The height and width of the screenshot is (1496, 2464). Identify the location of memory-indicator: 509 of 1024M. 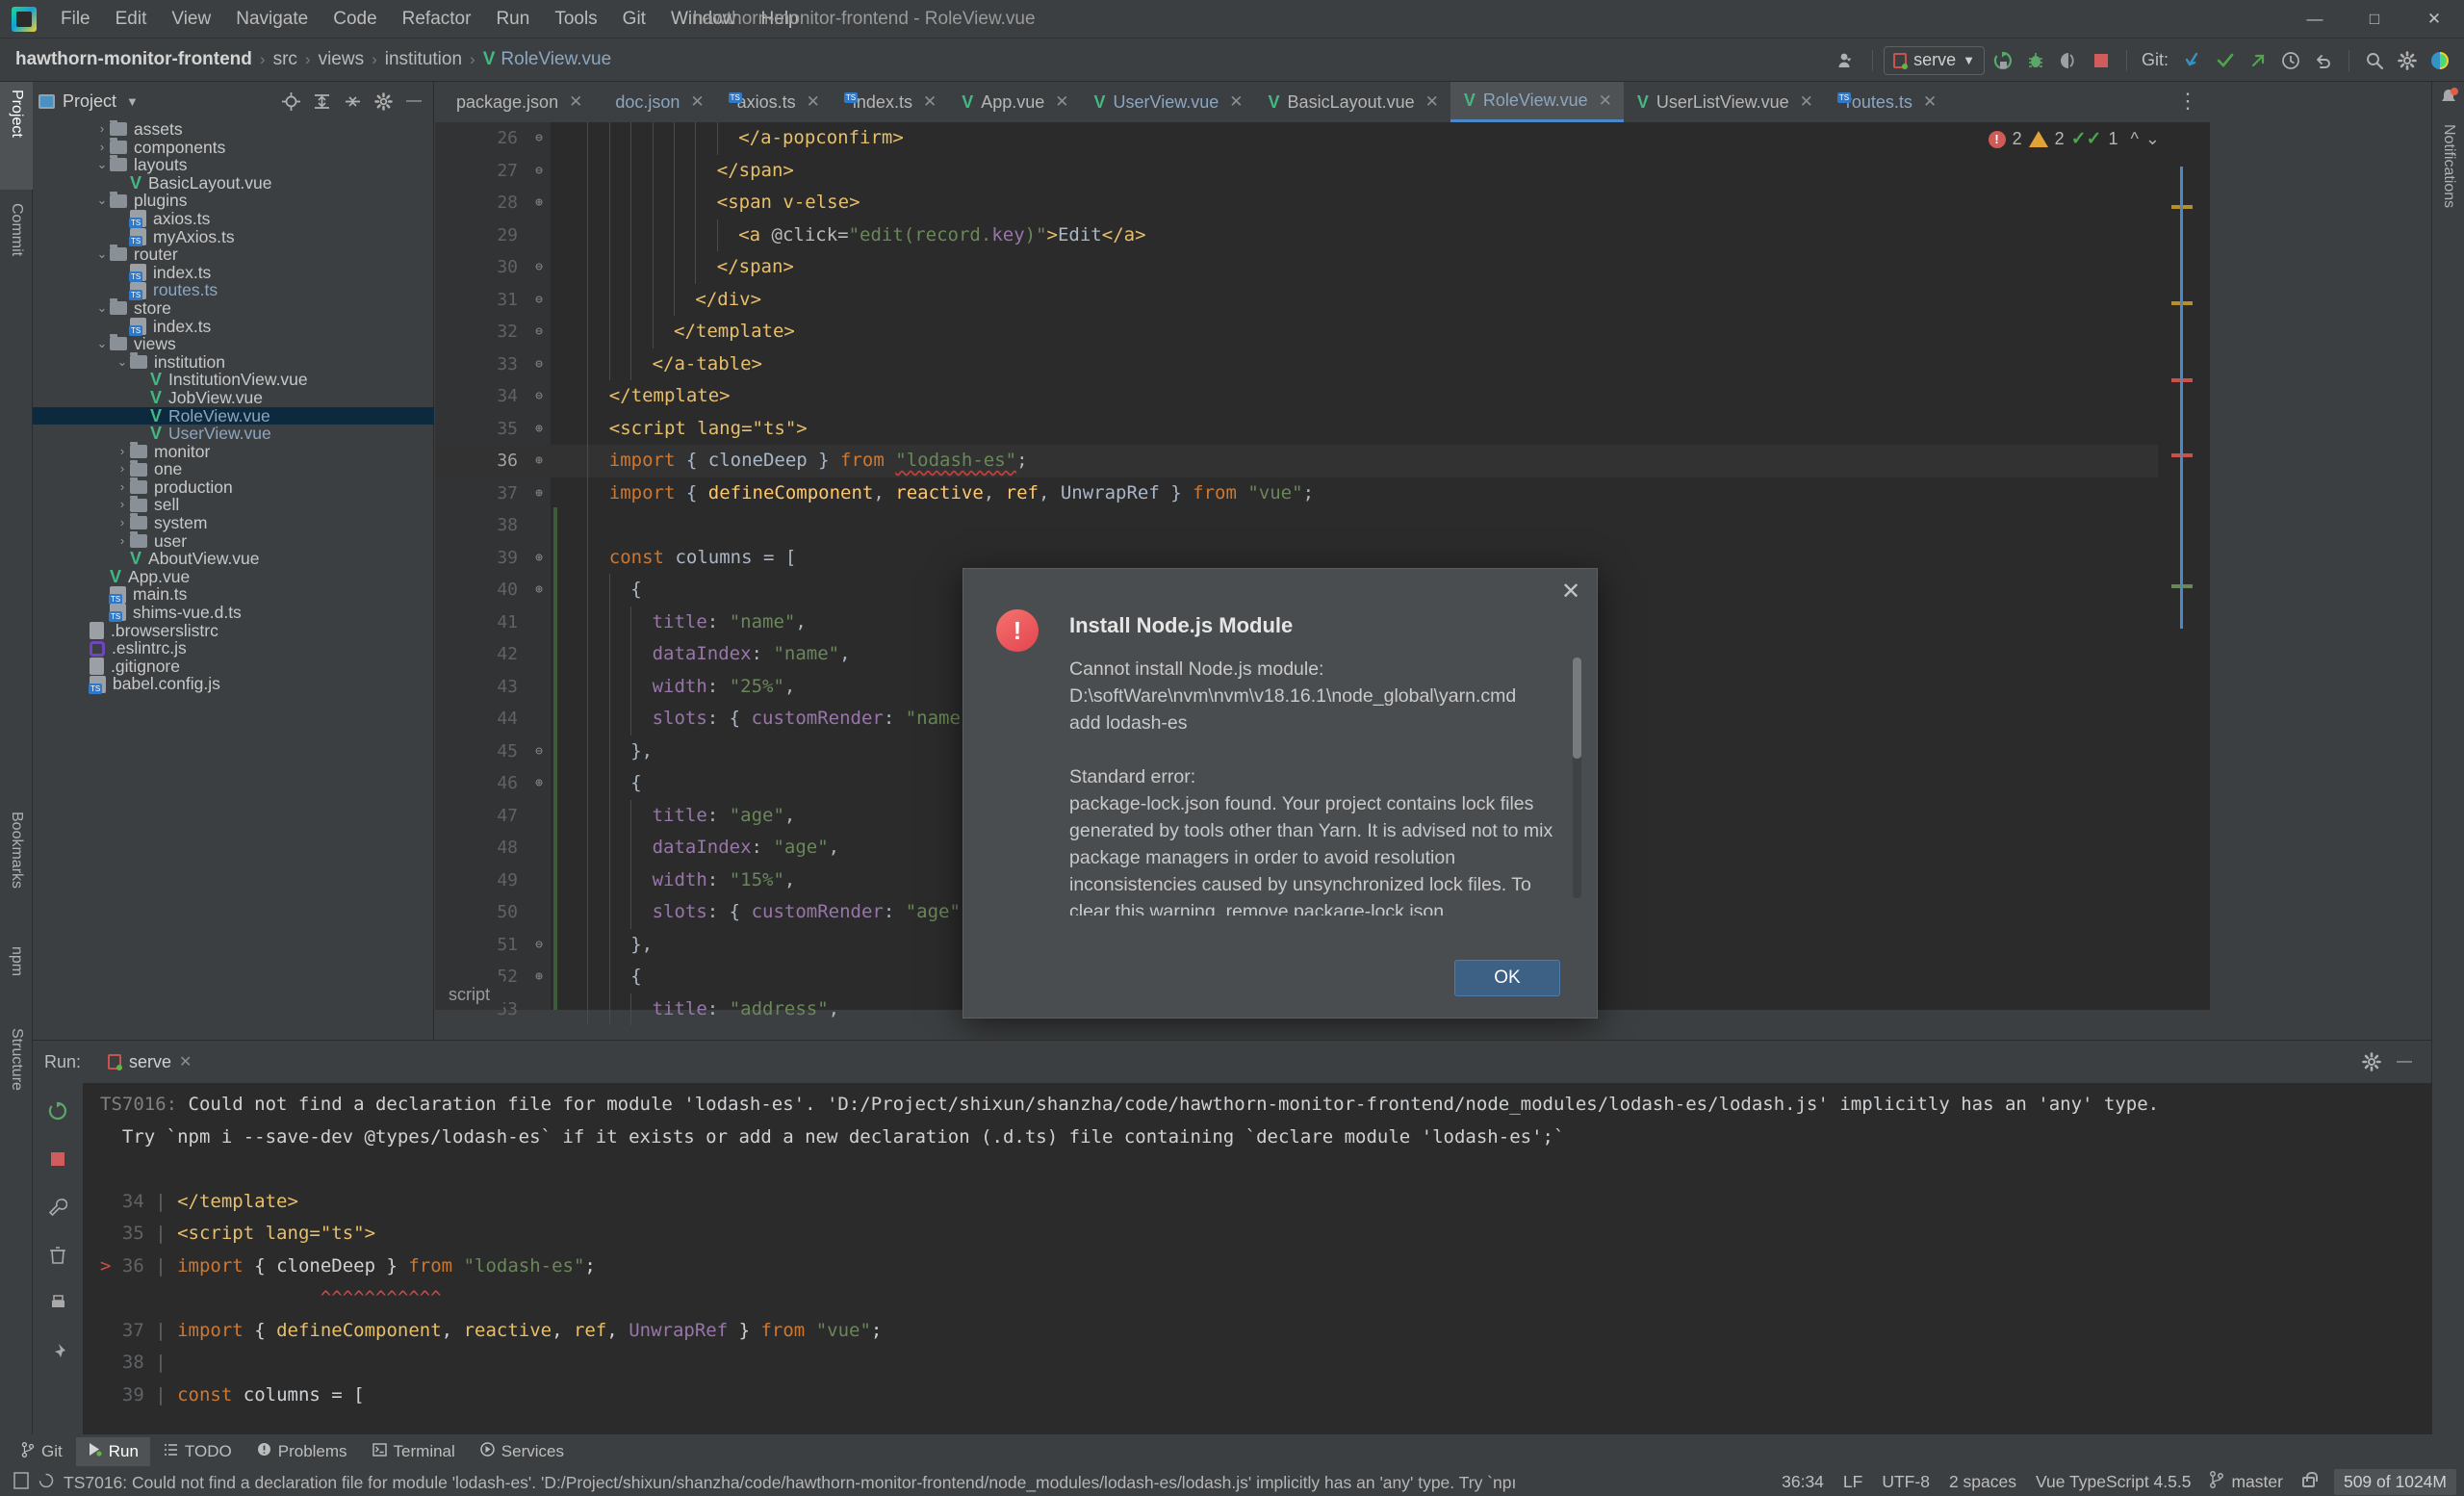
(2394, 1482).